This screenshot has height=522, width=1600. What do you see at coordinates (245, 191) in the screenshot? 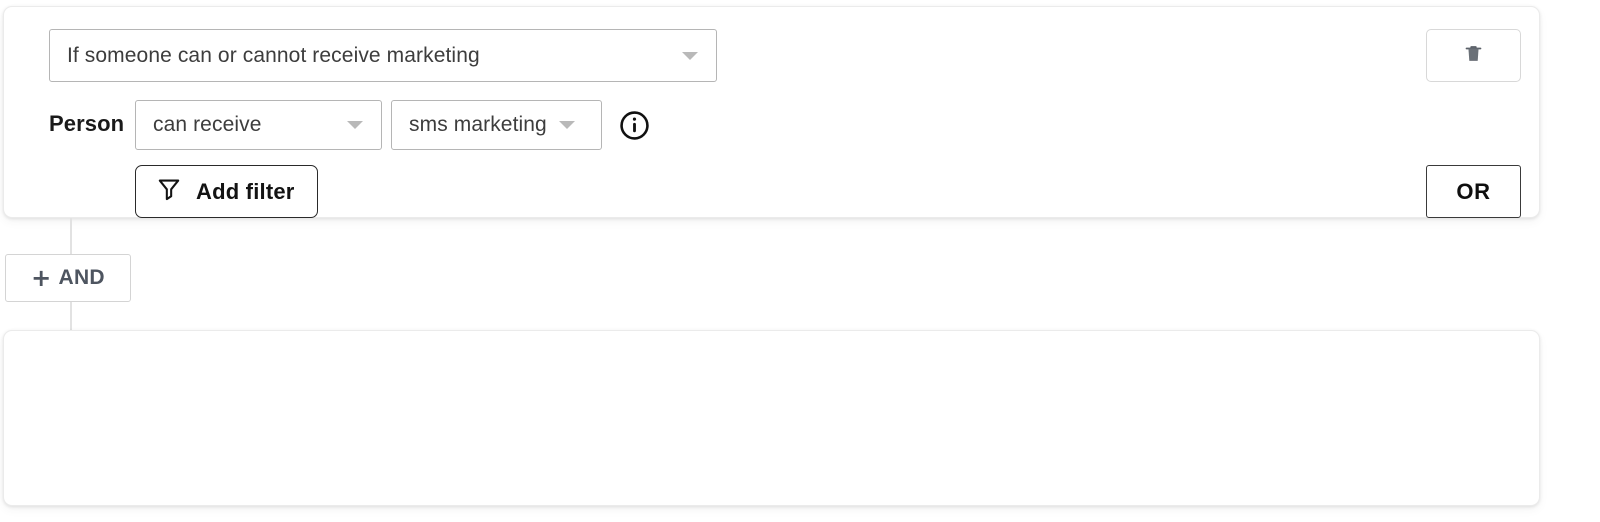
I see `add-filter-button-label: Add filter` at bounding box center [245, 191].